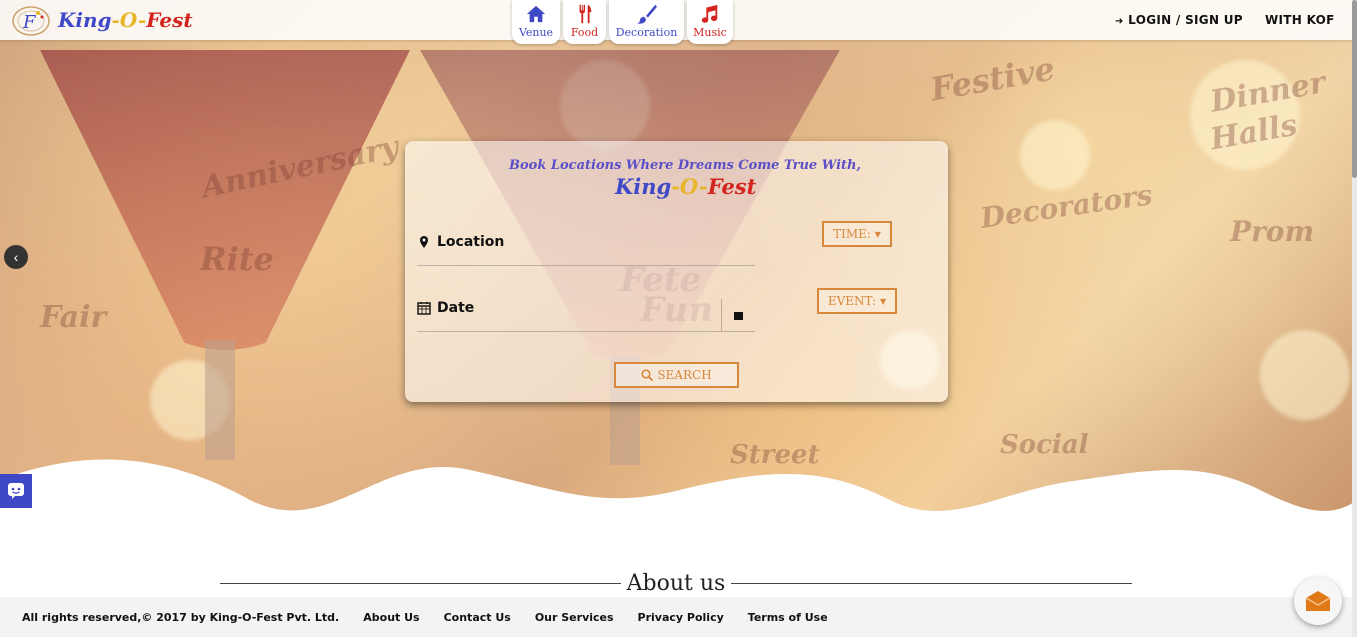 The width and height of the screenshot is (1357, 637). Describe the element at coordinates (536, 14) in the screenshot. I see `home-icon` at that location.